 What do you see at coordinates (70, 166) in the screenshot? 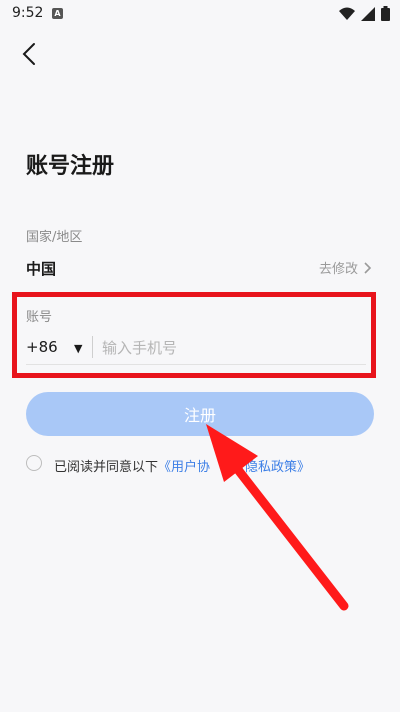
I see `page-title: 账号注册` at bounding box center [70, 166].